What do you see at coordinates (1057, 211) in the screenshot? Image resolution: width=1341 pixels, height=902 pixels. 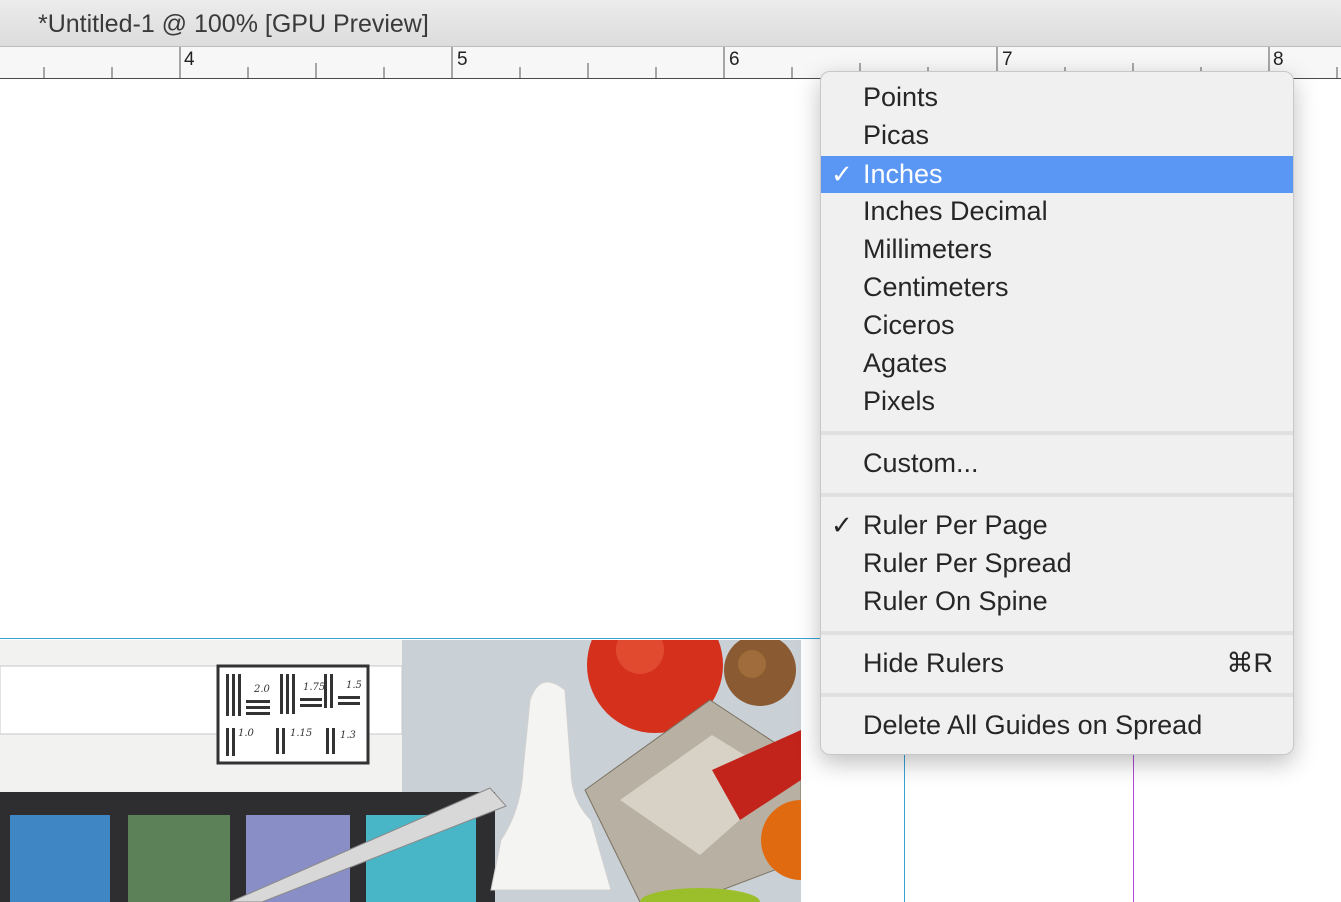 I see `menu-item-inches-decimal: Inches Decimal` at bounding box center [1057, 211].